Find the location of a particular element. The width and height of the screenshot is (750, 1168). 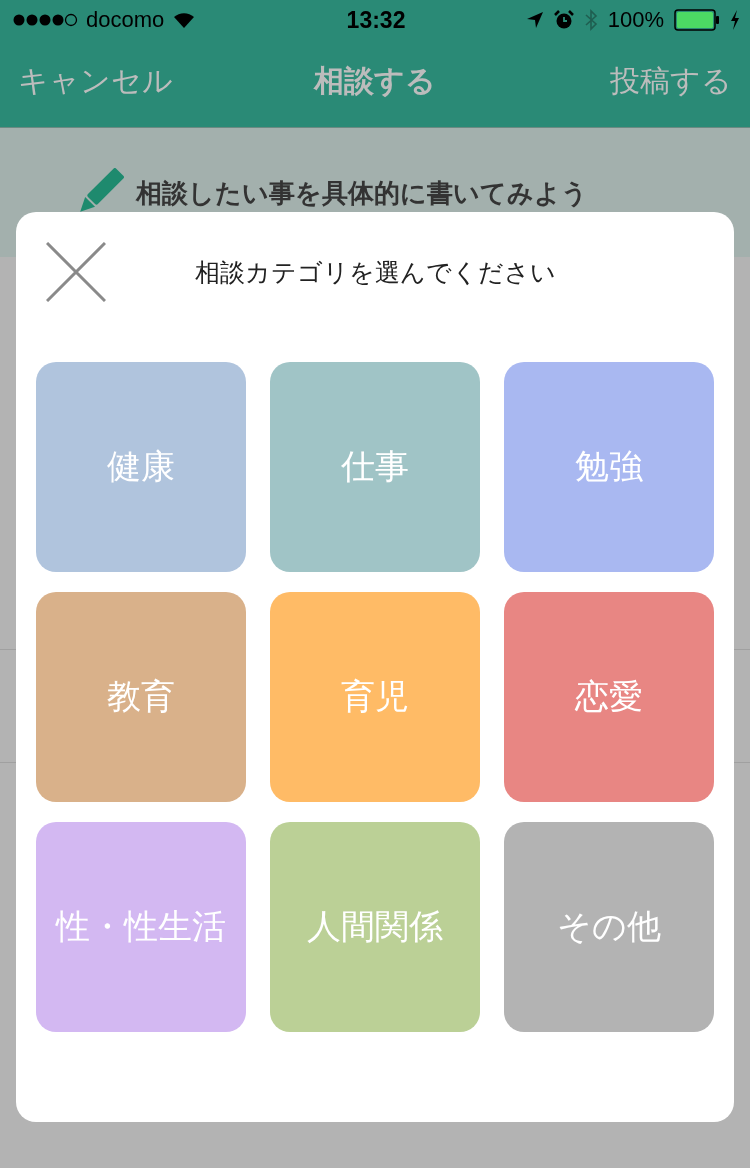

battery-icon is located at coordinates (697, 20).